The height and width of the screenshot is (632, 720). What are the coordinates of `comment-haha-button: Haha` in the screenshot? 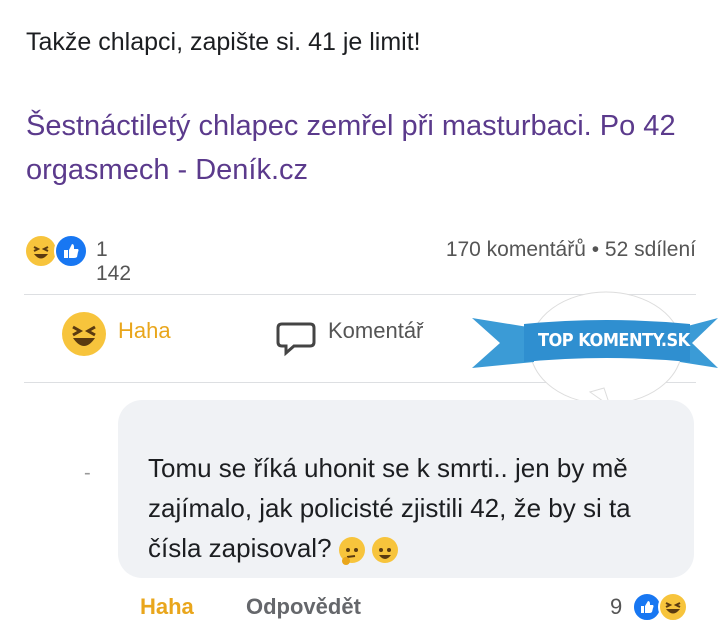 It's located at (167, 607).